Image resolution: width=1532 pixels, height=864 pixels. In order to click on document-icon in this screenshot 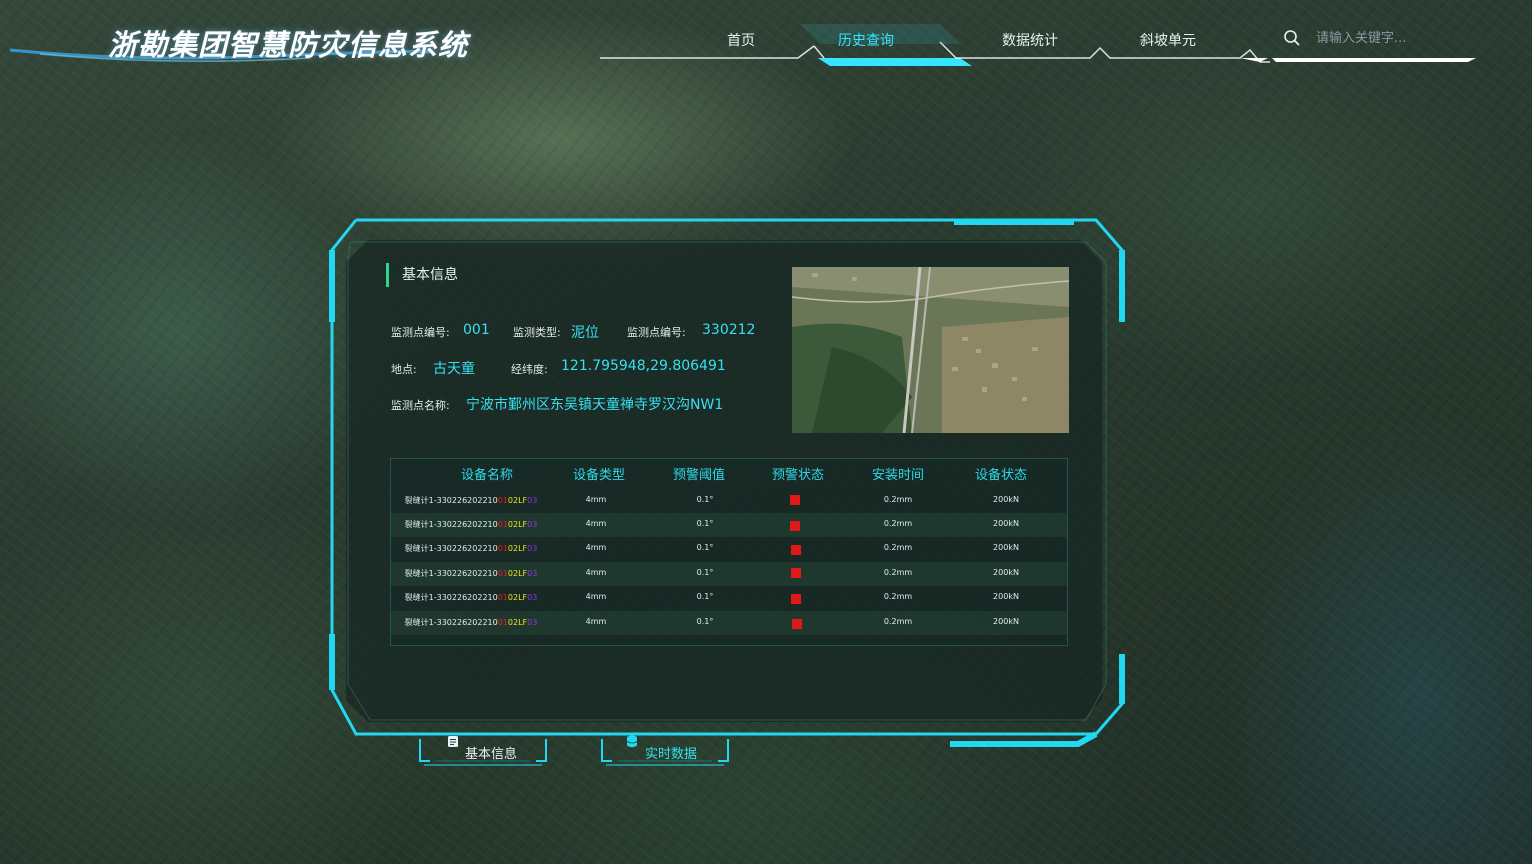, I will do `click(453, 741)`.